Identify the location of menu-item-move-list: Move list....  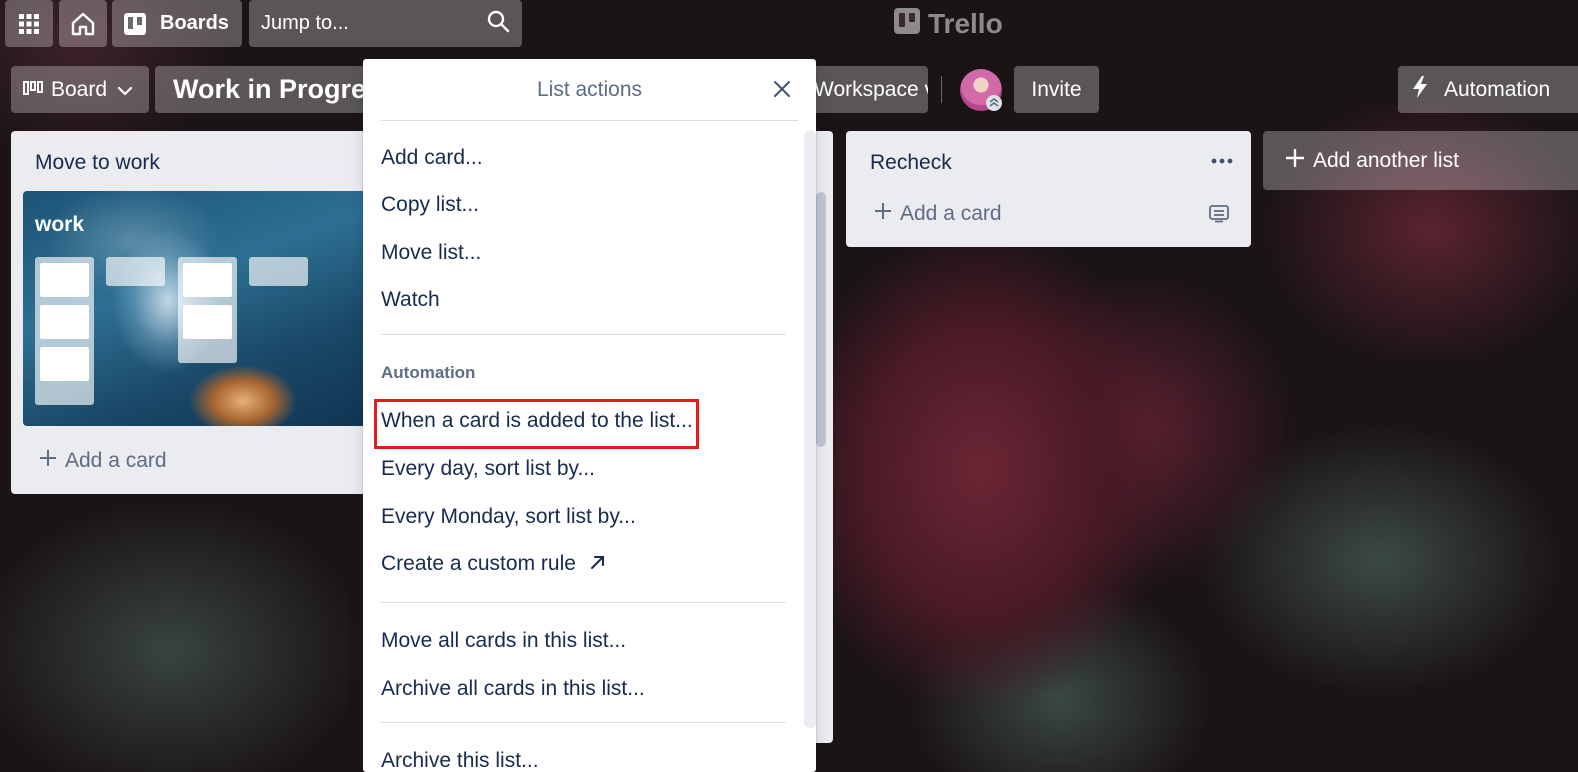
(431, 253).